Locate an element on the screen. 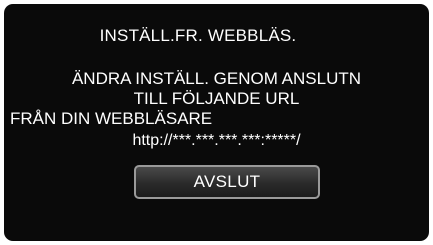  connection-url: http://***.***.***.***:*****/ is located at coordinates (216, 140).